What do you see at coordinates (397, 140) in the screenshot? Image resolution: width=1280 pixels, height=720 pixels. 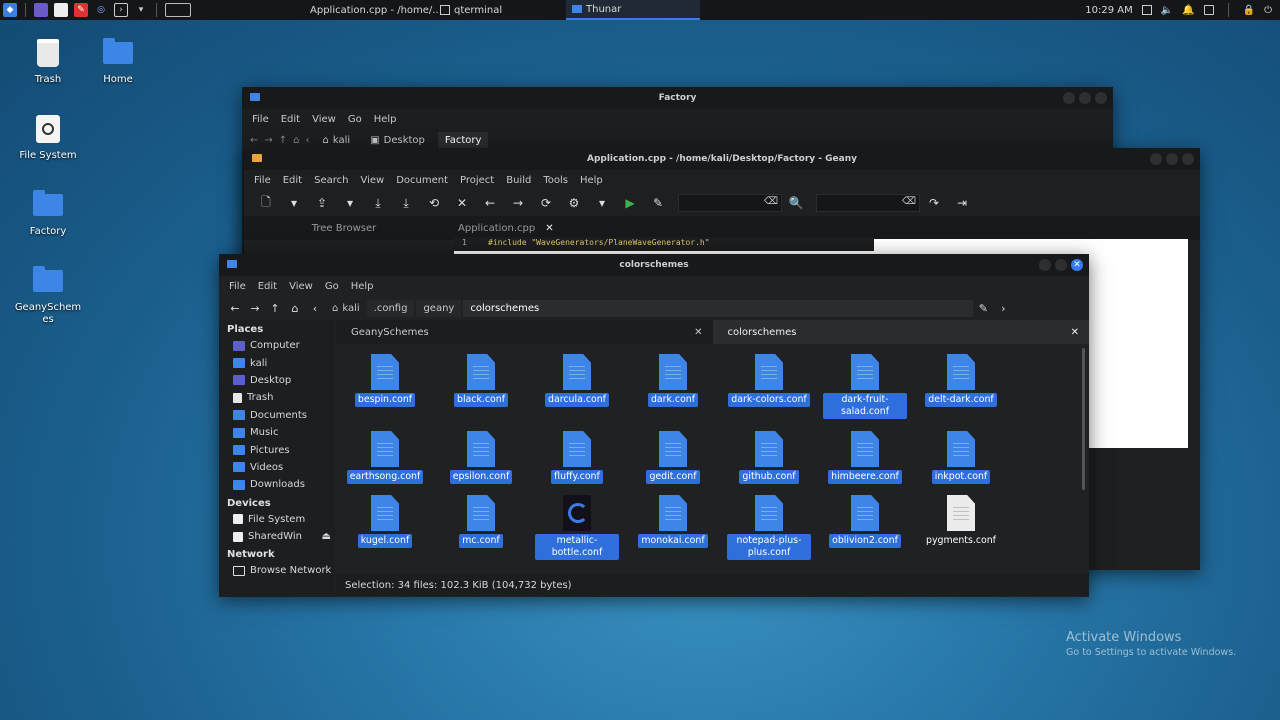 I see `crumb-desktop: ▣ Desktop` at bounding box center [397, 140].